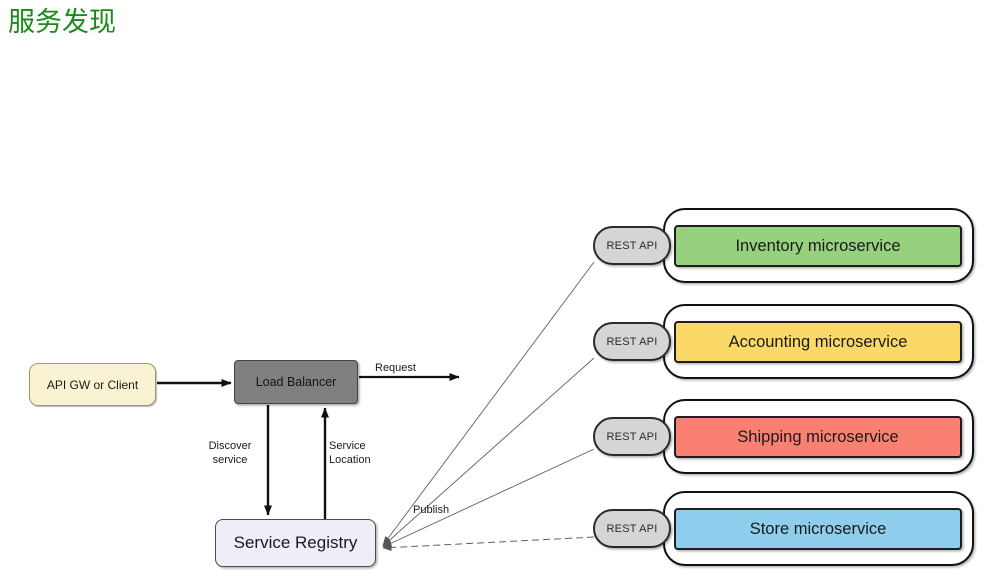 This screenshot has height=587, width=992. I want to click on microservice-box-inventory: Inventory microservice, so click(818, 246).